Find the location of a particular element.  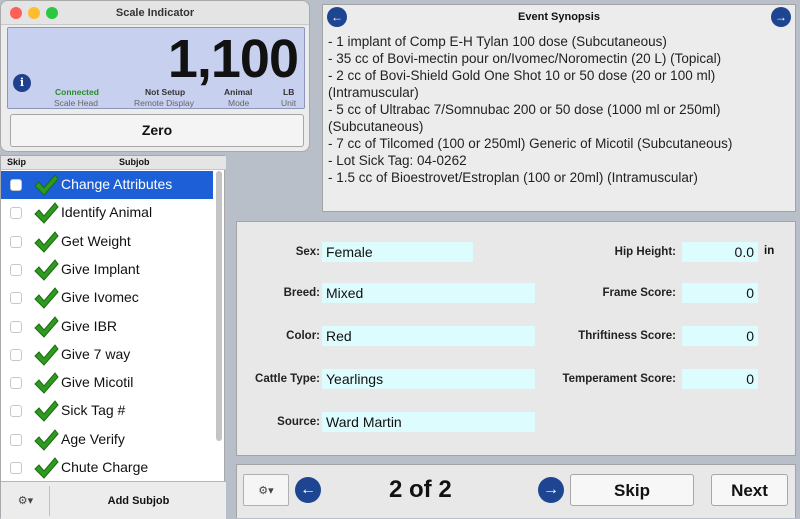

subjob-row: Give Implant is located at coordinates (107, 270).